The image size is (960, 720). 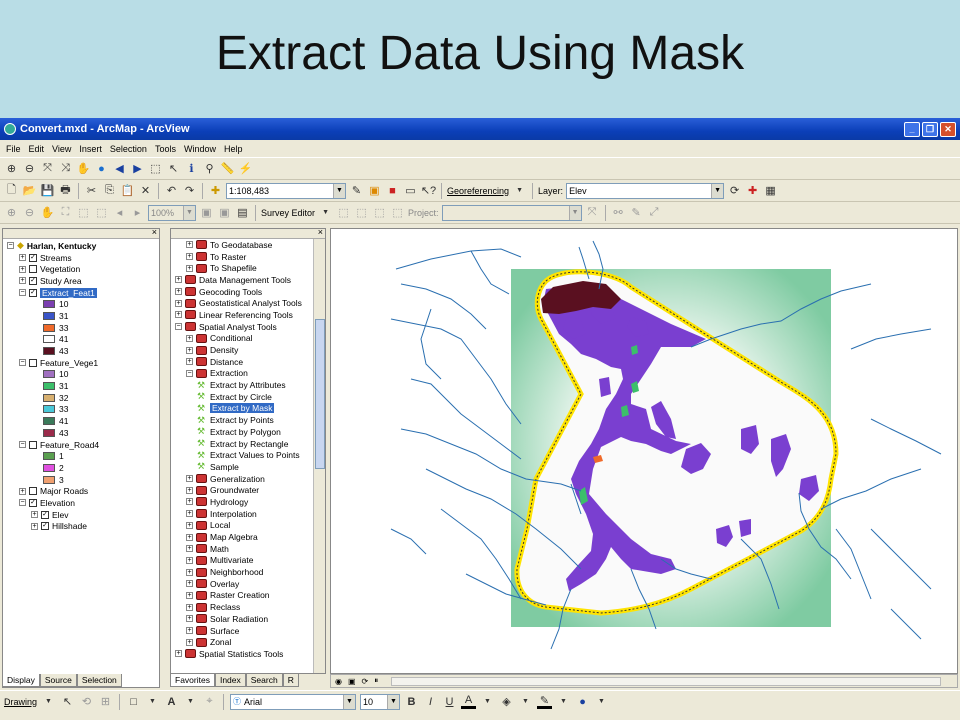 What do you see at coordinates (243, 420) in the screenshot?
I see `toolbox-item: ⚒ Extract by Points` at bounding box center [243, 420].